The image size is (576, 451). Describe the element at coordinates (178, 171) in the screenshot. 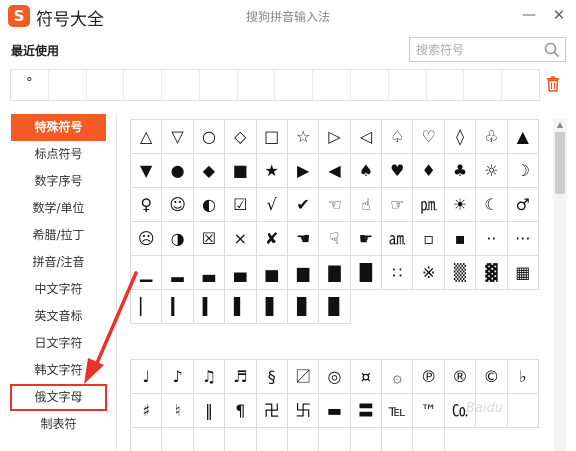

I see `symbol-cell: ●` at that location.